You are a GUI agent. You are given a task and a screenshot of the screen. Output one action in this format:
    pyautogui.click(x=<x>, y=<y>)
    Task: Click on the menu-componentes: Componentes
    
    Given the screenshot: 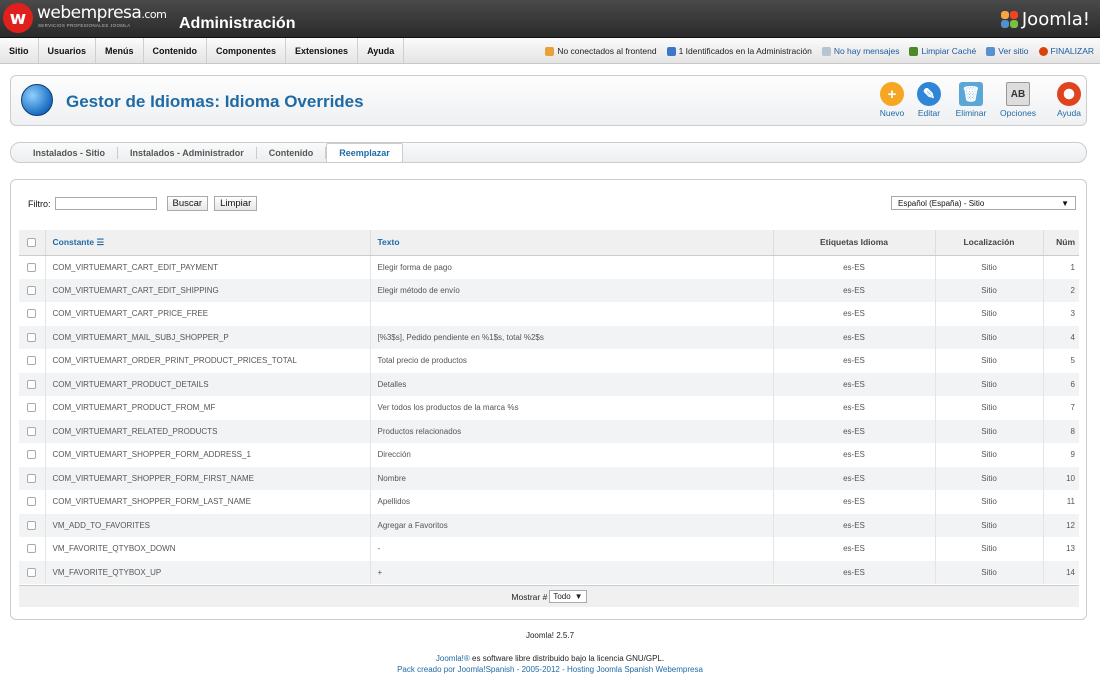 What is the action you would take?
    pyautogui.click(x=247, y=50)
    